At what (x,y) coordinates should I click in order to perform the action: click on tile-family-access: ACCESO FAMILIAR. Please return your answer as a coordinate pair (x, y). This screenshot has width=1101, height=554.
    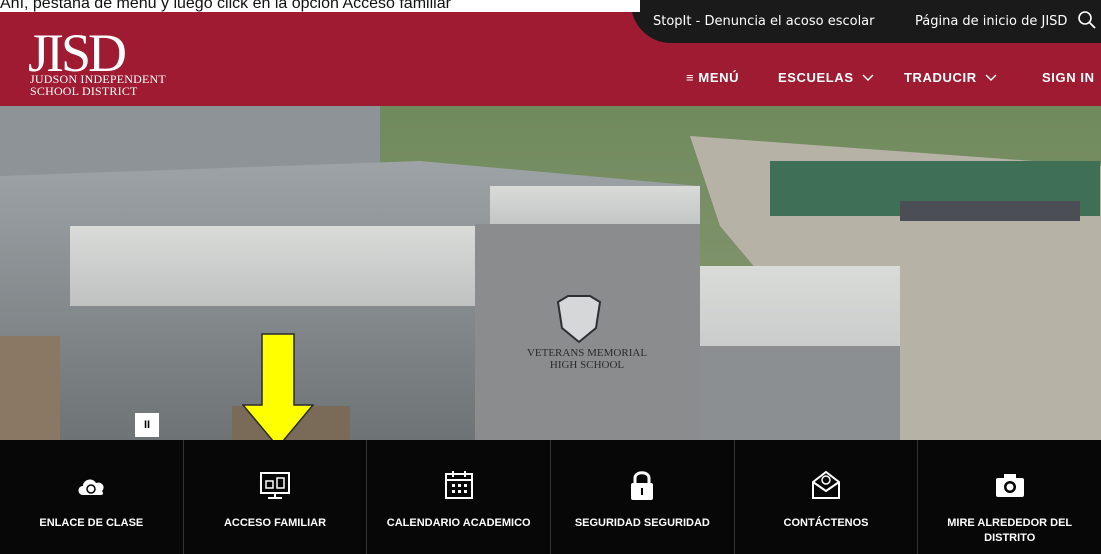
    Looking at the image, I should click on (274, 497).